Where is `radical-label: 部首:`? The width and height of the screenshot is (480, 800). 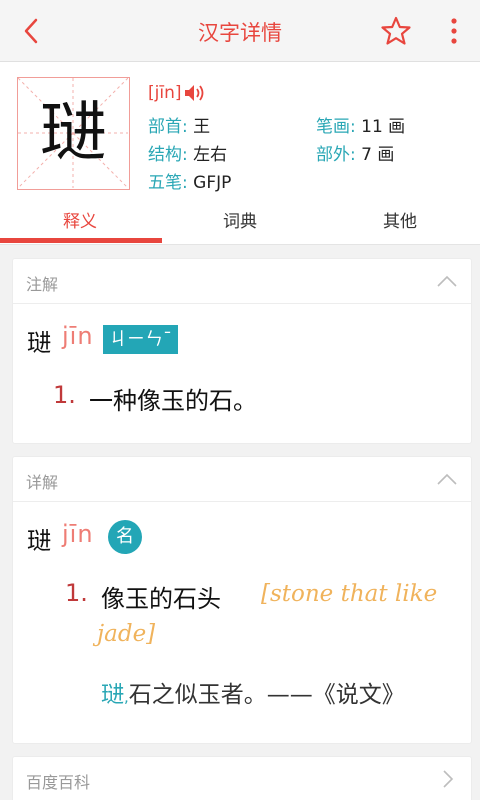 radical-label: 部首: is located at coordinates (168, 127).